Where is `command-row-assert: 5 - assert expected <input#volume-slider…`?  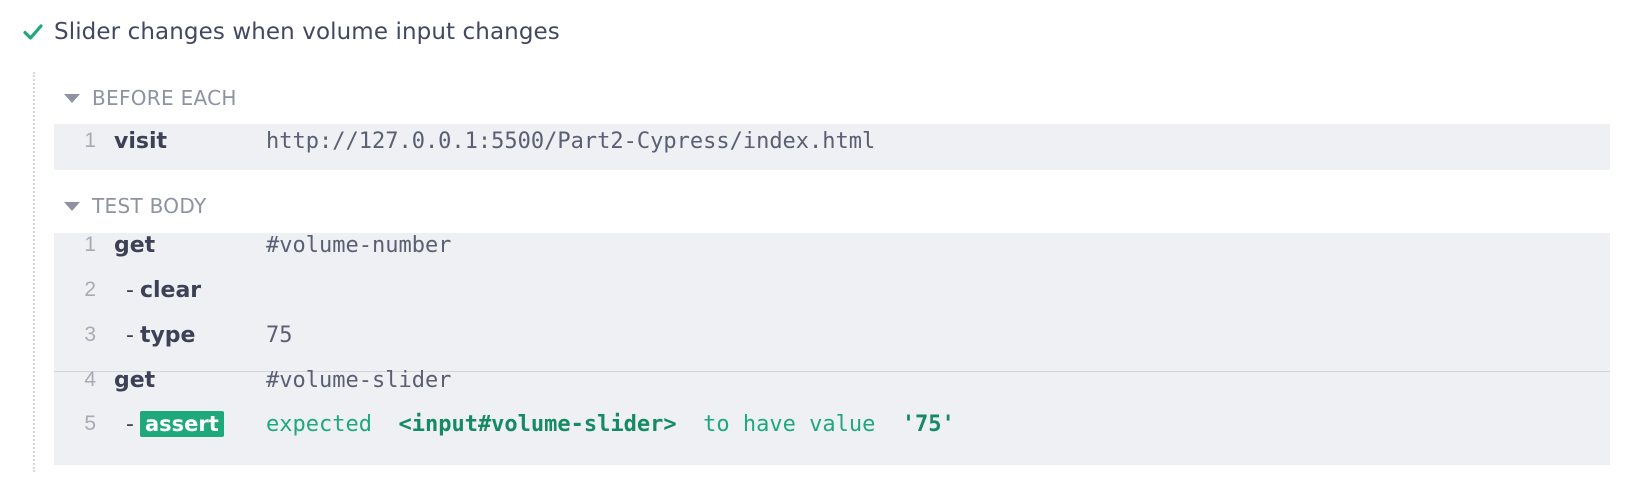 command-row-assert: 5 - assert expected <input#volume-slider… is located at coordinates (832, 424).